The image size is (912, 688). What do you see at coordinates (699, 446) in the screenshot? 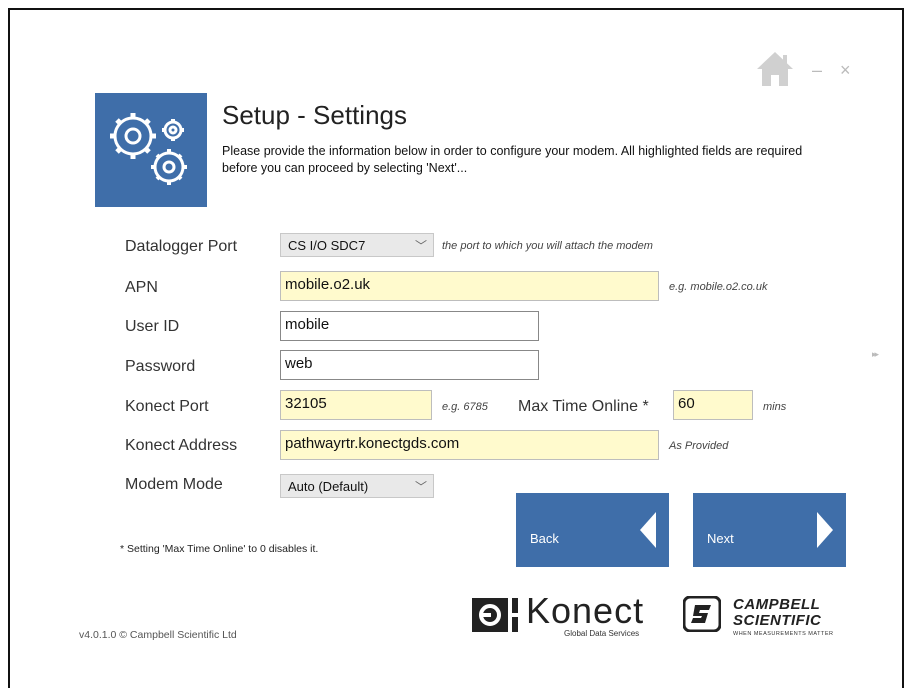
I see `konect-address-hint: As Provided` at bounding box center [699, 446].